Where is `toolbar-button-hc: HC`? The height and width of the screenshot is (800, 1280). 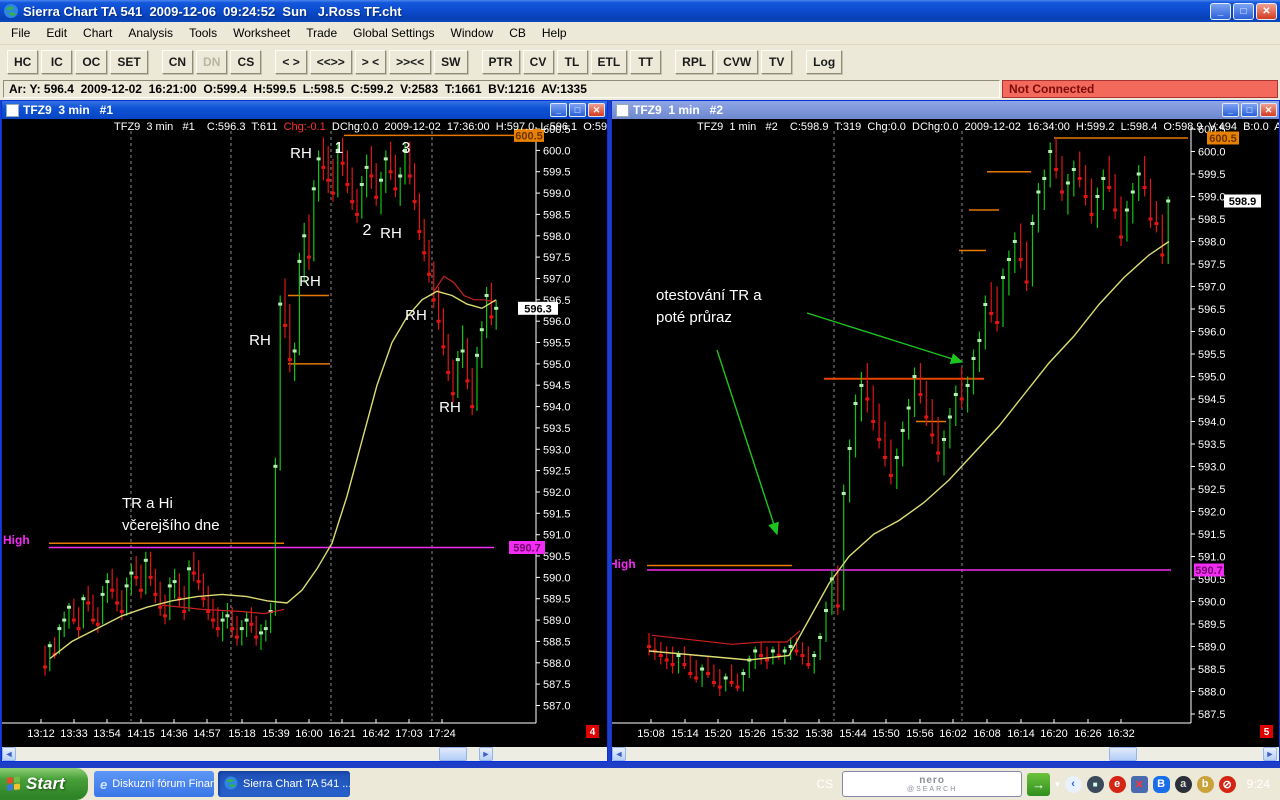 toolbar-button-hc: HC is located at coordinates (23, 61).